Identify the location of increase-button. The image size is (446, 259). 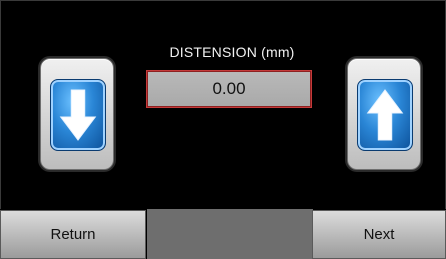
(384, 114).